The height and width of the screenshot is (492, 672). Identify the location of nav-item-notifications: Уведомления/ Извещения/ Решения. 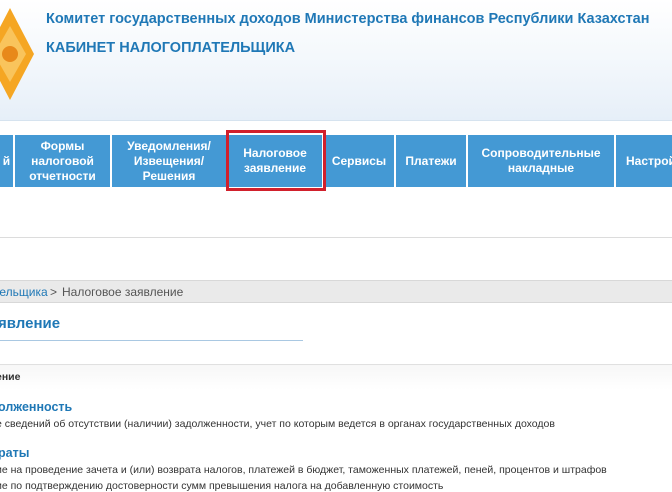
(170, 161).